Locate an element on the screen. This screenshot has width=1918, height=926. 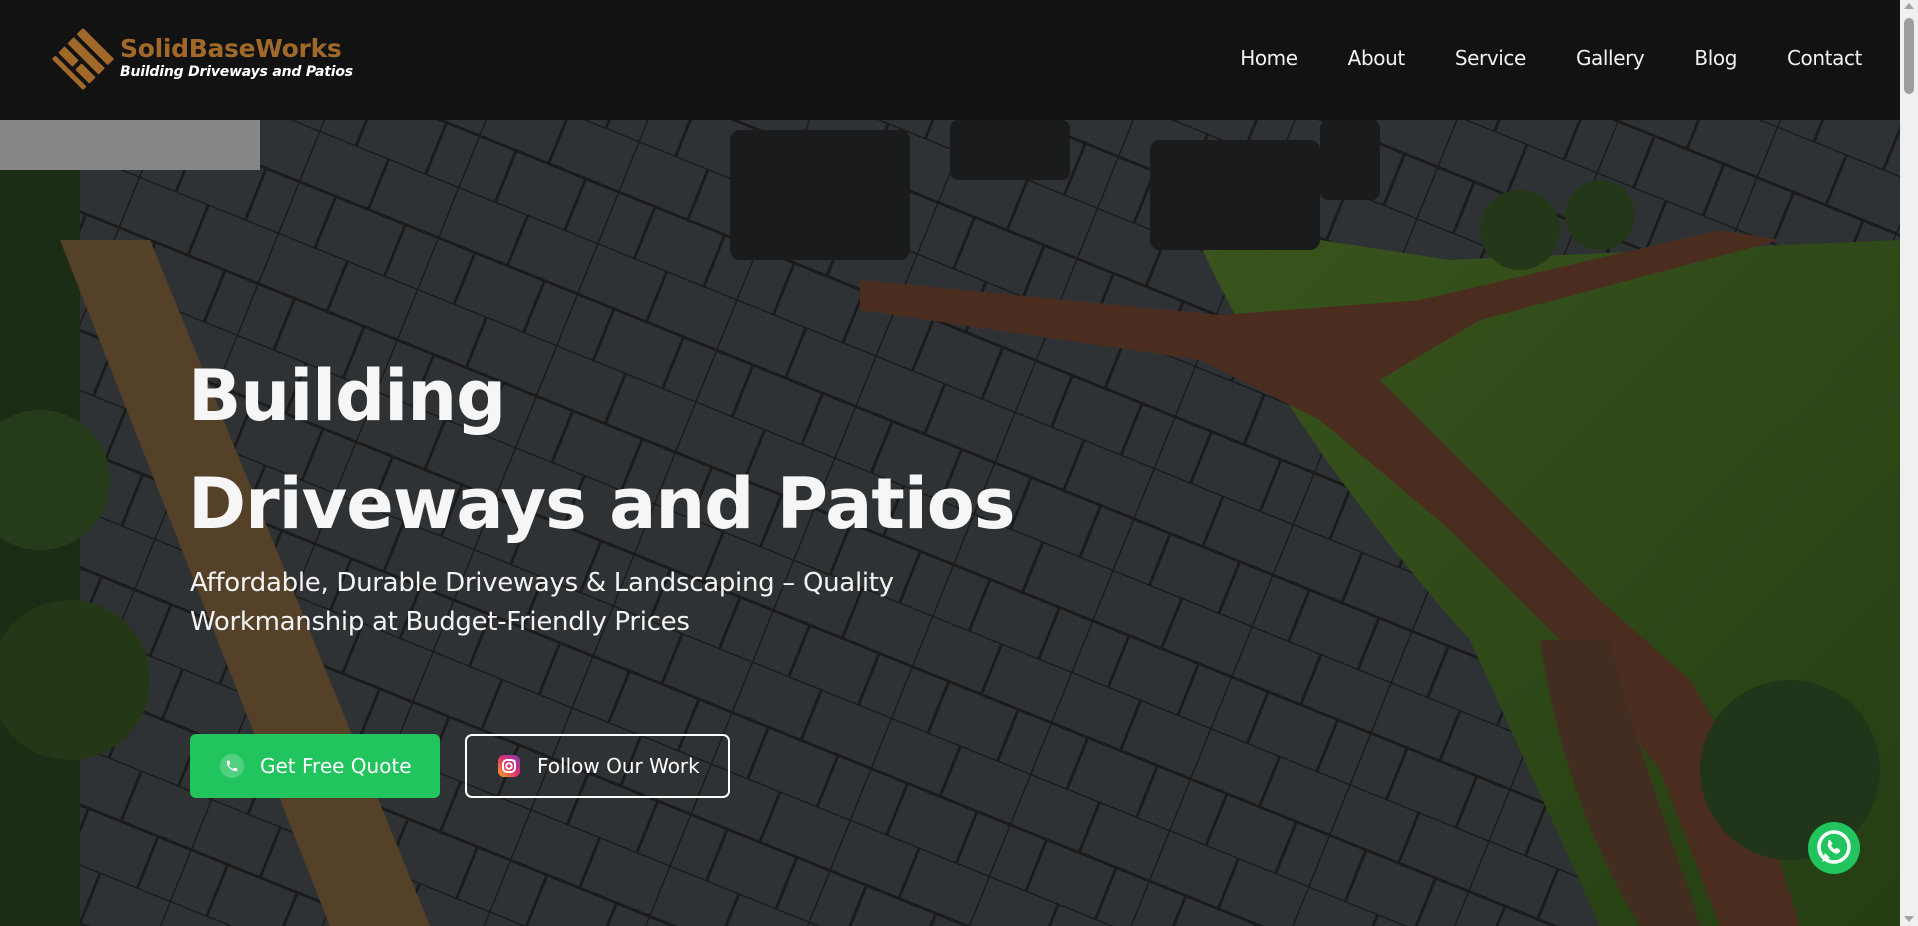
page-scrollbar is located at coordinates (1909, 463).